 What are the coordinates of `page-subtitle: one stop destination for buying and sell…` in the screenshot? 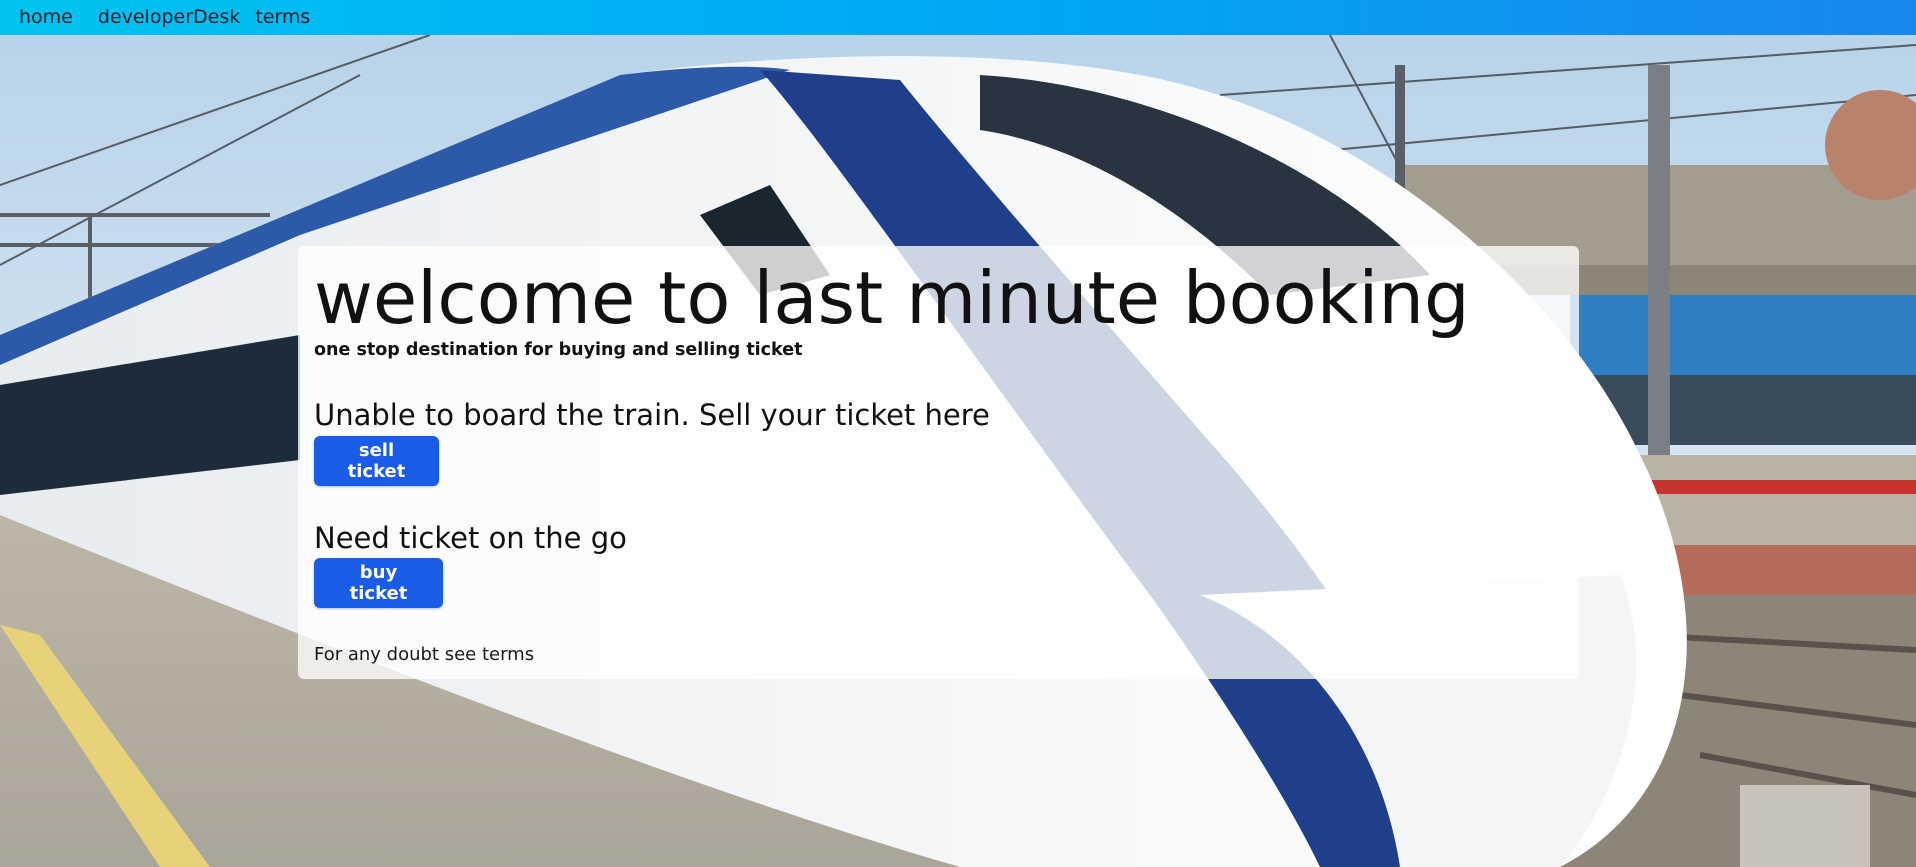 It's located at (558, 350).